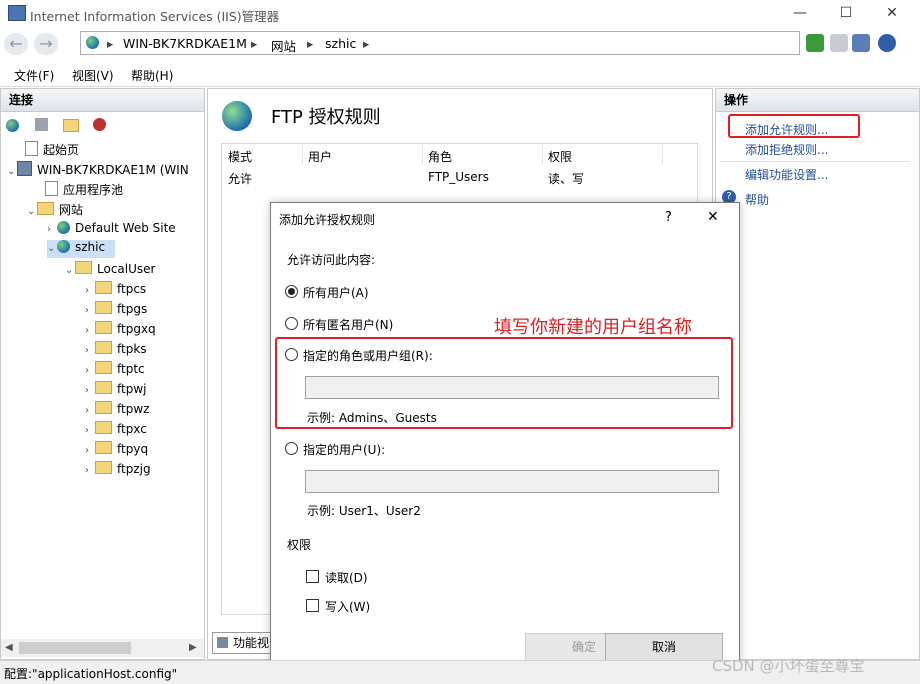  Describe the element at coordinates (320, 156) in the screenshot. I see `column-header-user: 用户` at that location.